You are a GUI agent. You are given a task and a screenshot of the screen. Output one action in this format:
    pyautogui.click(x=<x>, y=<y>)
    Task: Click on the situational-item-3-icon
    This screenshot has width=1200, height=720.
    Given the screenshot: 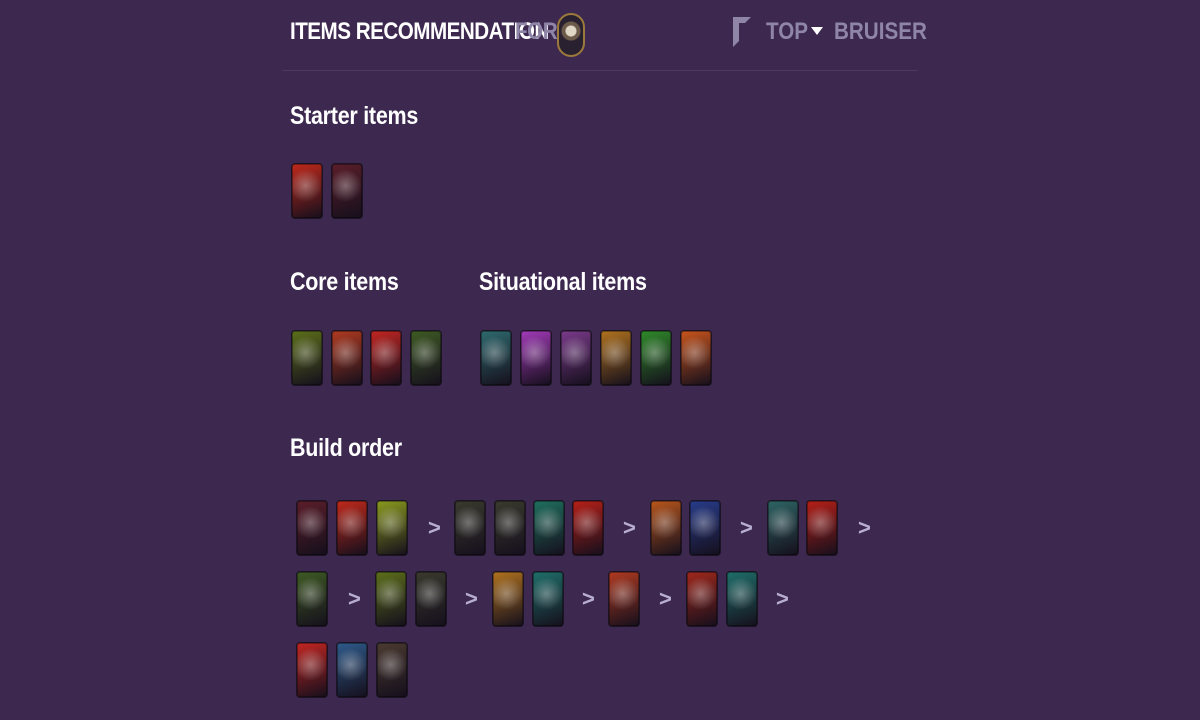 What is the action you would take?
    pyautogui.click(x=576, y=358)
    